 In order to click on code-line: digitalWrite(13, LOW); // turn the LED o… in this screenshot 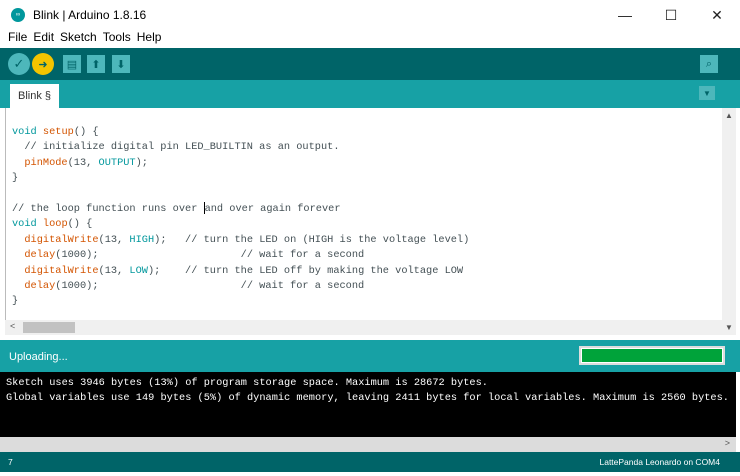, I will do `click(240, 271)`.